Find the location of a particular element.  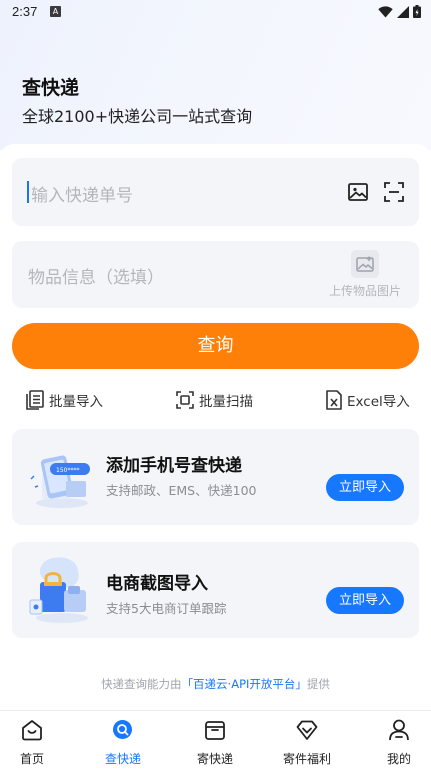

card-description: 支持邮政、EMS、快递100 is located at coordinates (181, 490).